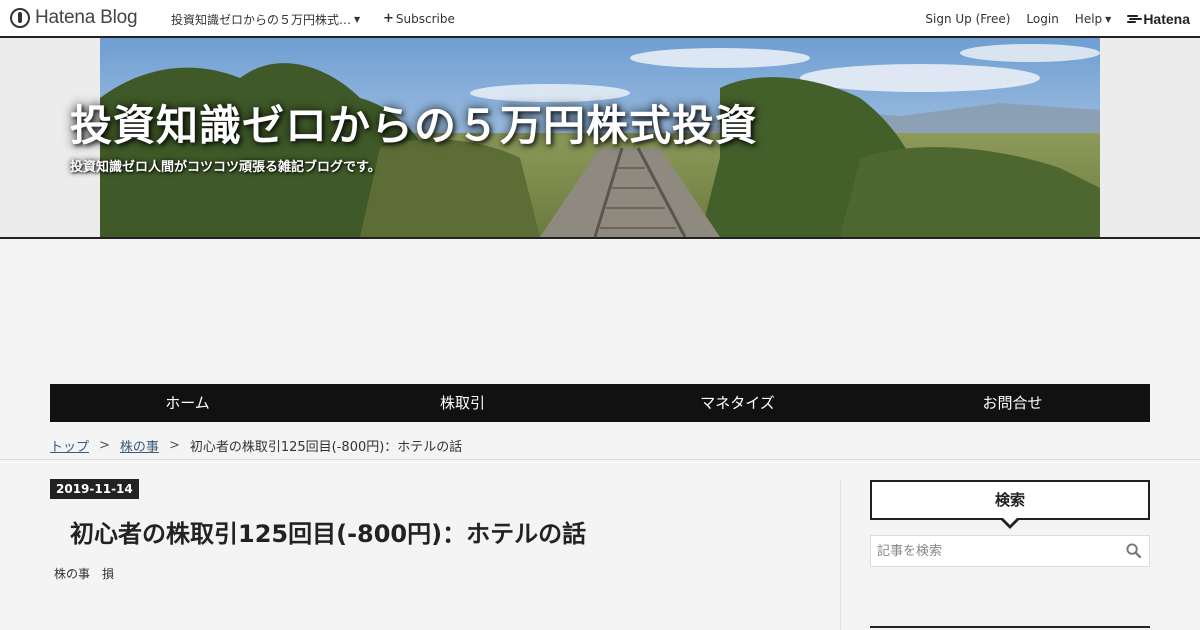 The image size is (1200, 630). I want to click on global-nav: ホーム 株取引 マネタイズ お問合せ, so click(600, 403).